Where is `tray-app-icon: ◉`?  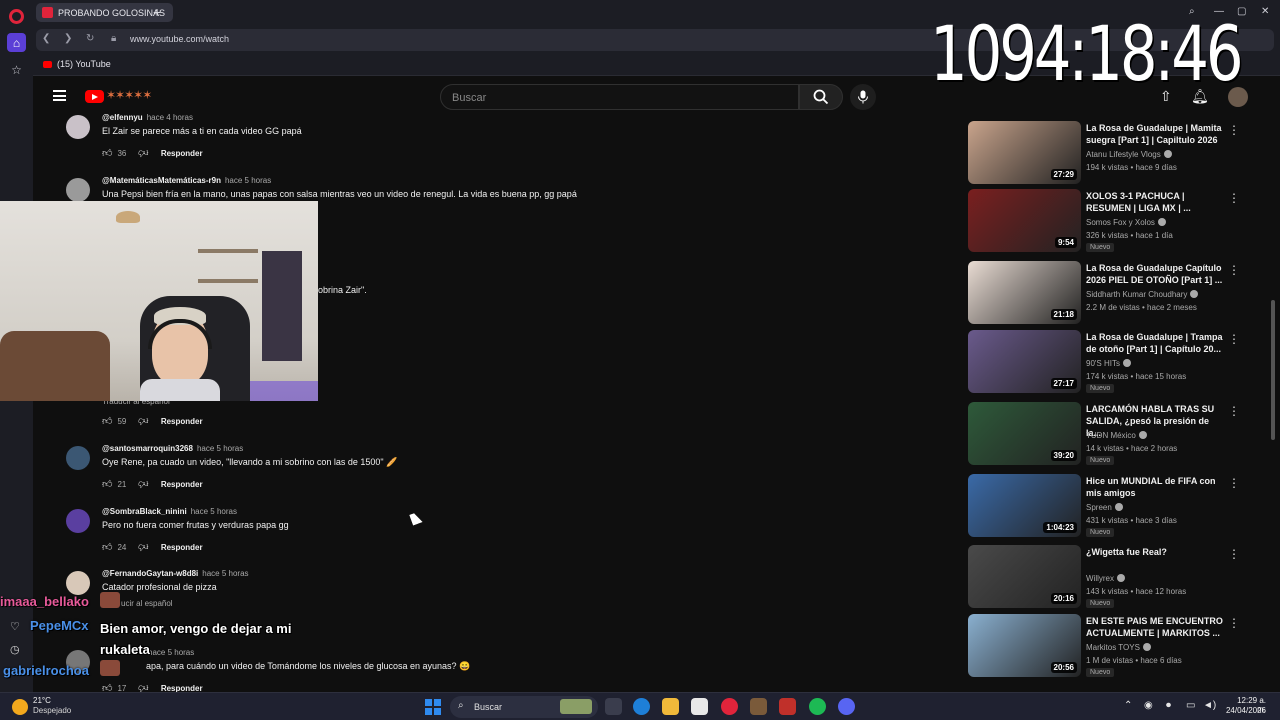
tray-app-icon: ◉ is located at coordinates (1148, 705).